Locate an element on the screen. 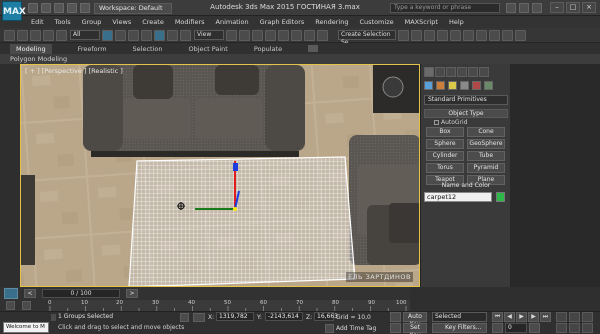  viewport-layout-icon is located at coordinates (11, 293).